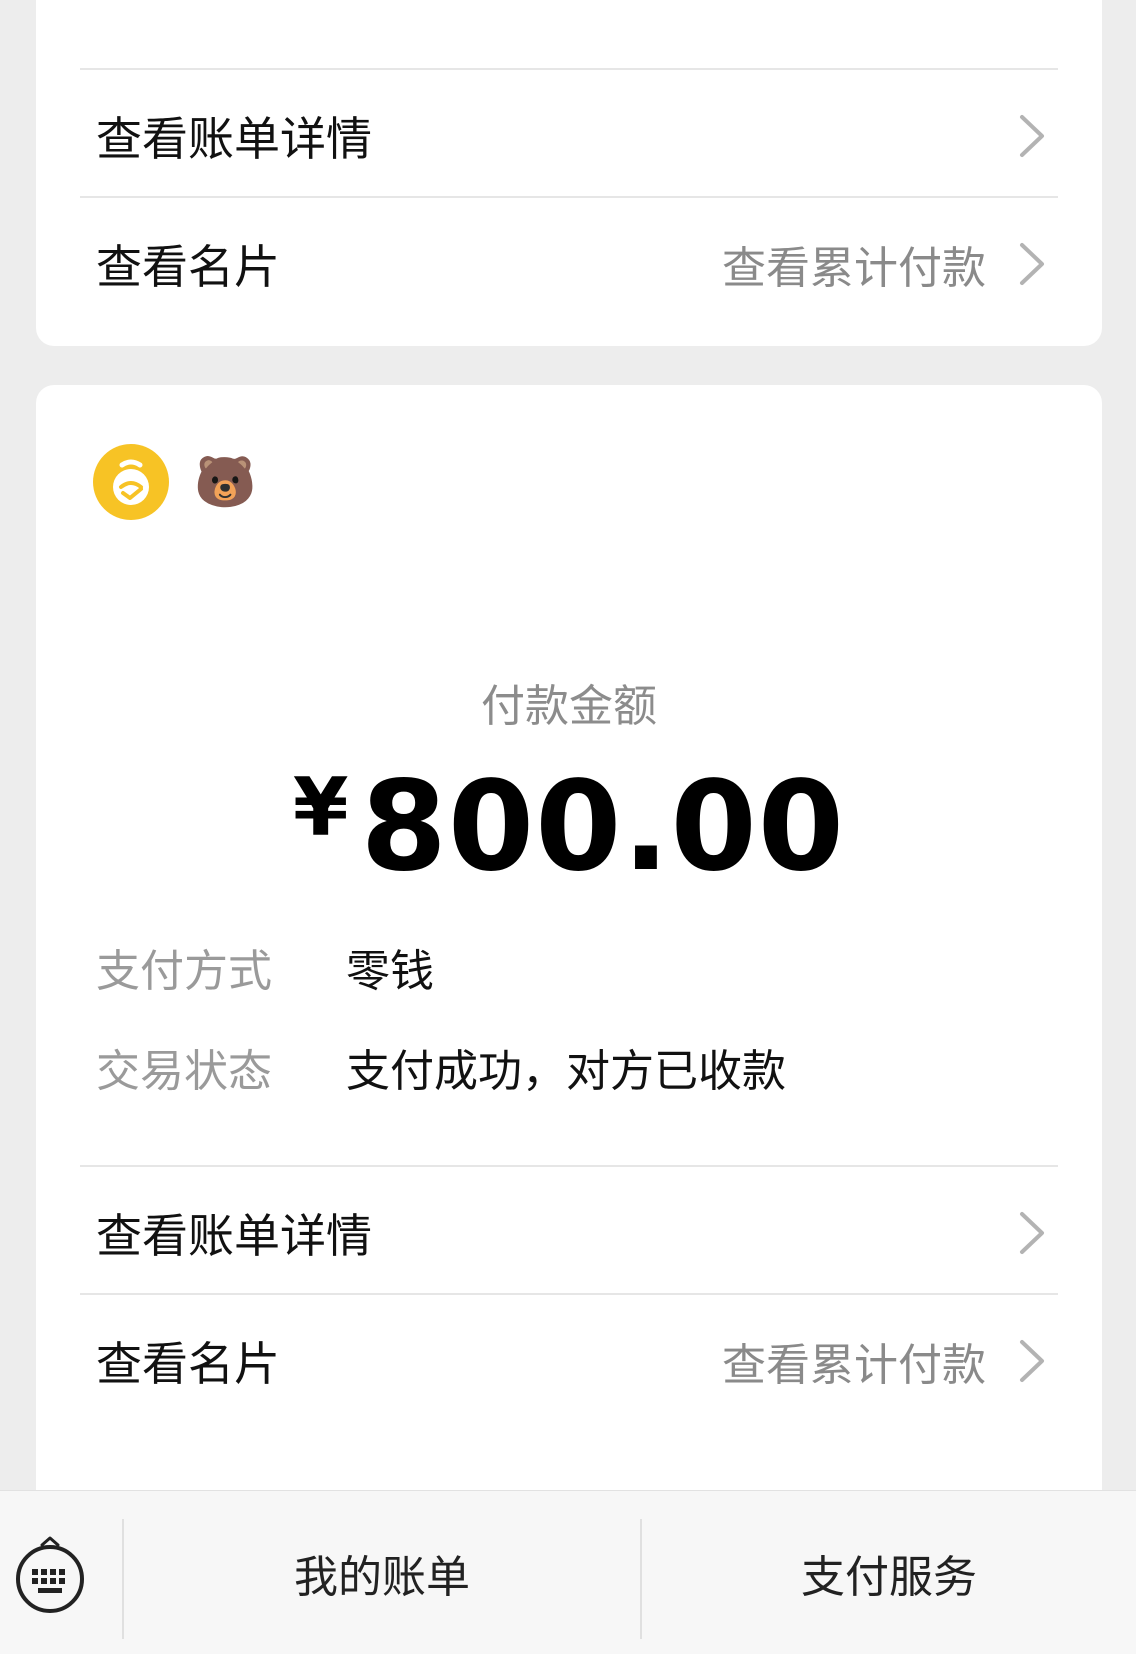 This screenshot has width=1136, height=1654. I want to click on bear-icon: 🐻, so click(225, 482).